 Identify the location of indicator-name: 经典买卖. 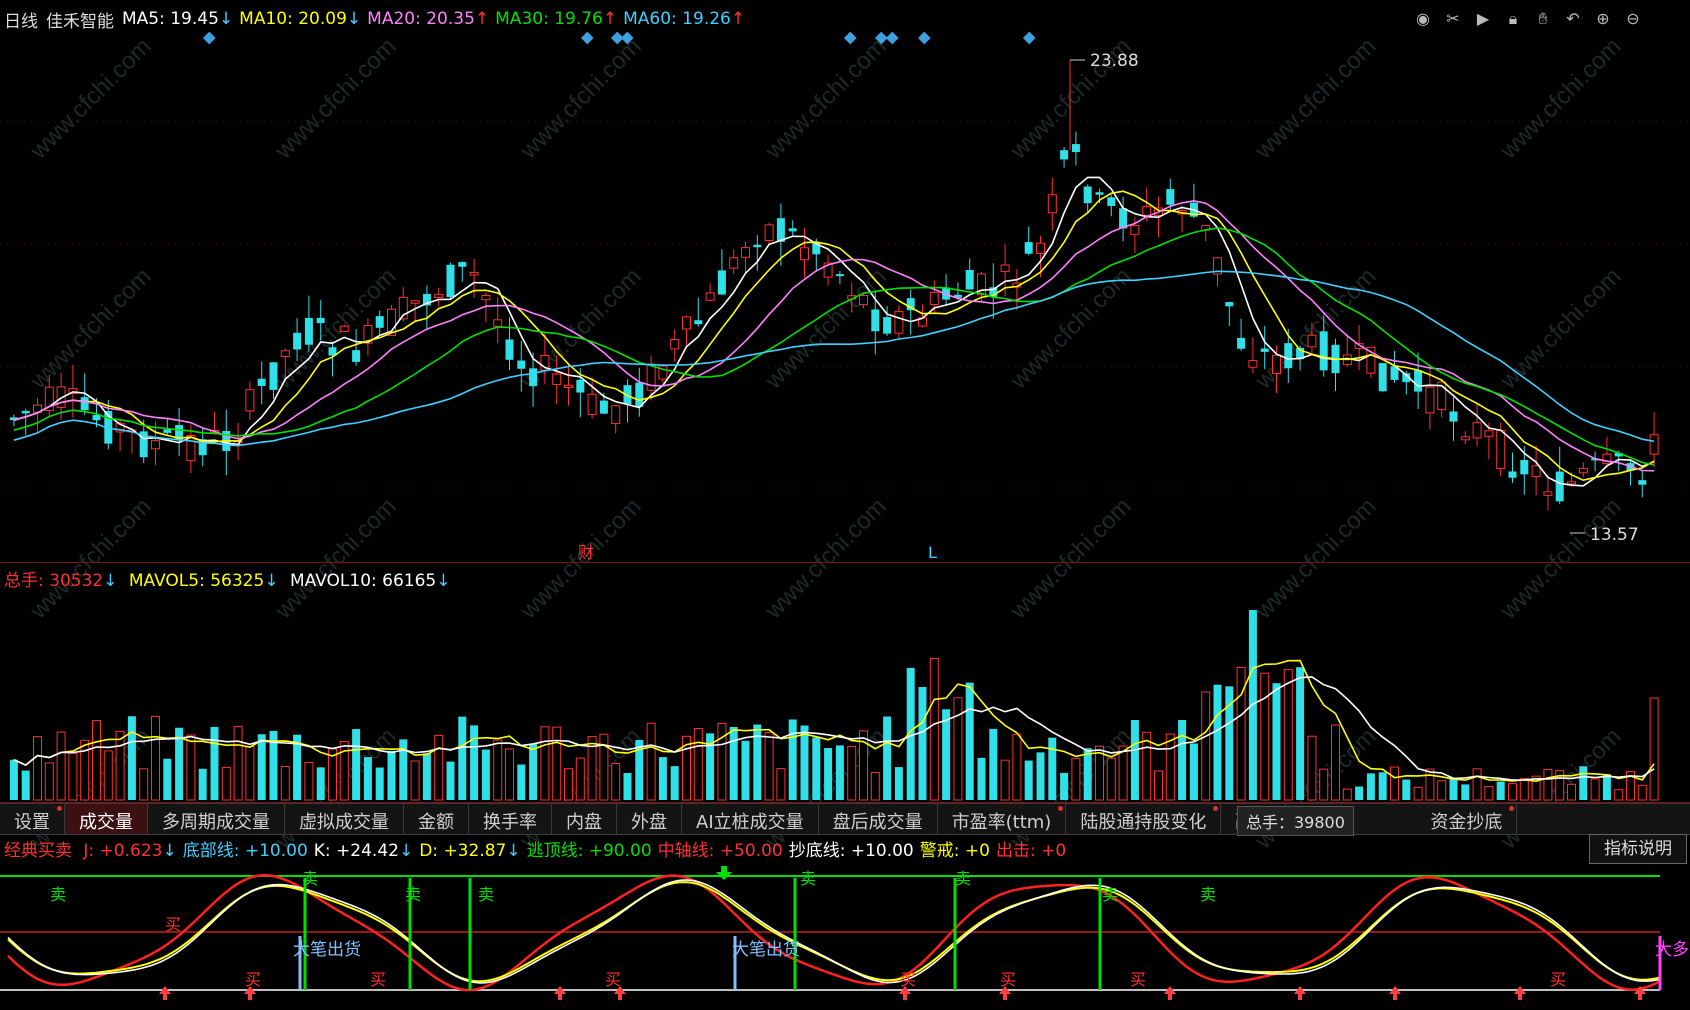
(38, 851).